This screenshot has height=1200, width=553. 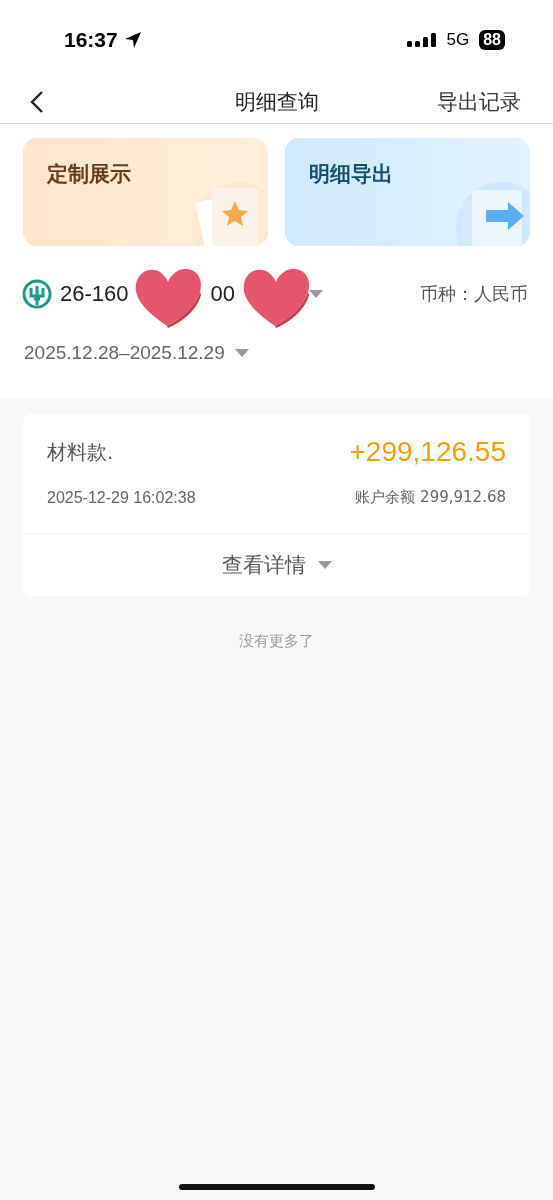 I want to click on account-number: 00, so click(x=222, y=294).